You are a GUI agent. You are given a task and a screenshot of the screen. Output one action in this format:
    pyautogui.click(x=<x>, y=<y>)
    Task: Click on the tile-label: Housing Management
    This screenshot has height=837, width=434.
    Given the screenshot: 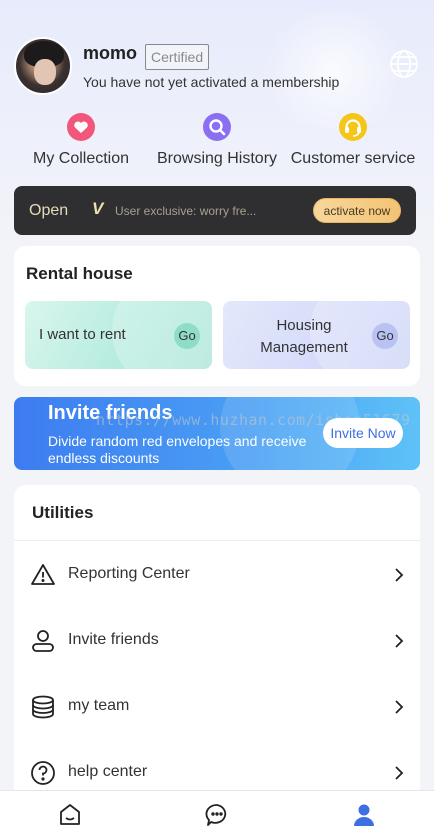 What is the action you would take?
    pyautogui.click(x=304, y=336)
    